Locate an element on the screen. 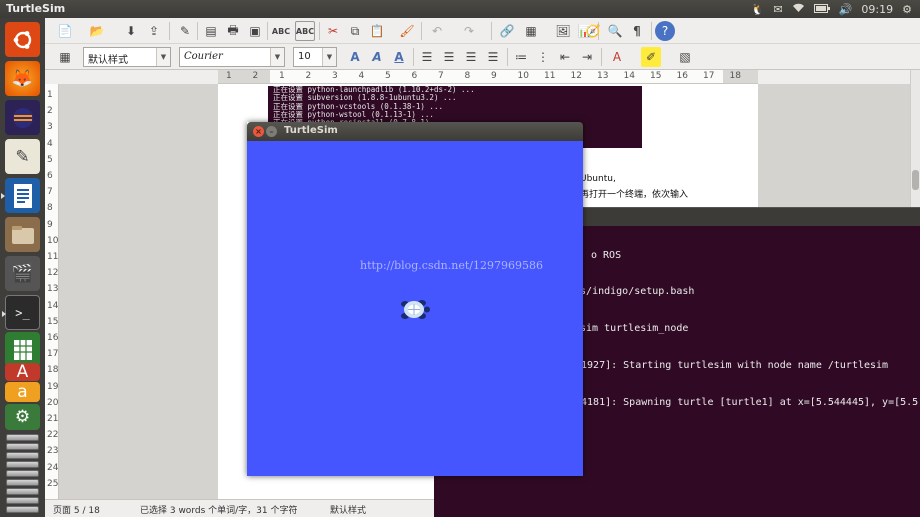  print-preview-icon: ▣ is located at coordinates (255, 31).